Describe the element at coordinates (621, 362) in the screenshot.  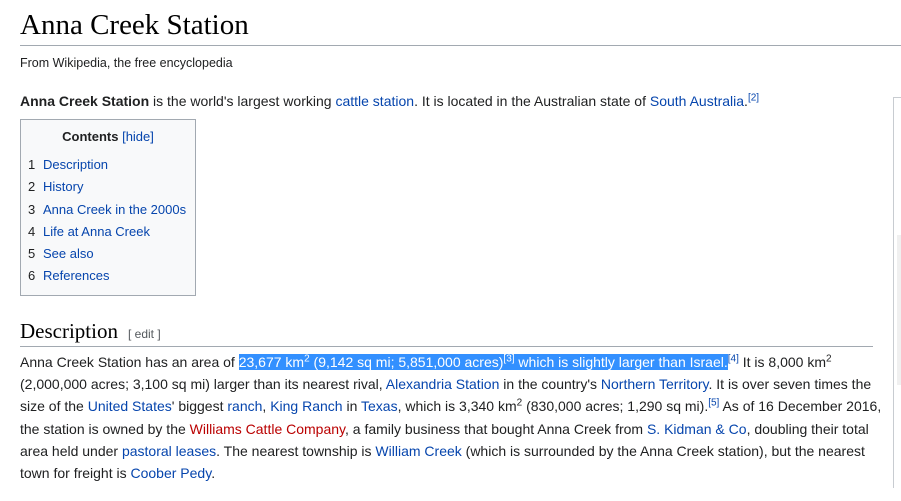
I see `body-text: which is slightly larger than Israel.` at that location.